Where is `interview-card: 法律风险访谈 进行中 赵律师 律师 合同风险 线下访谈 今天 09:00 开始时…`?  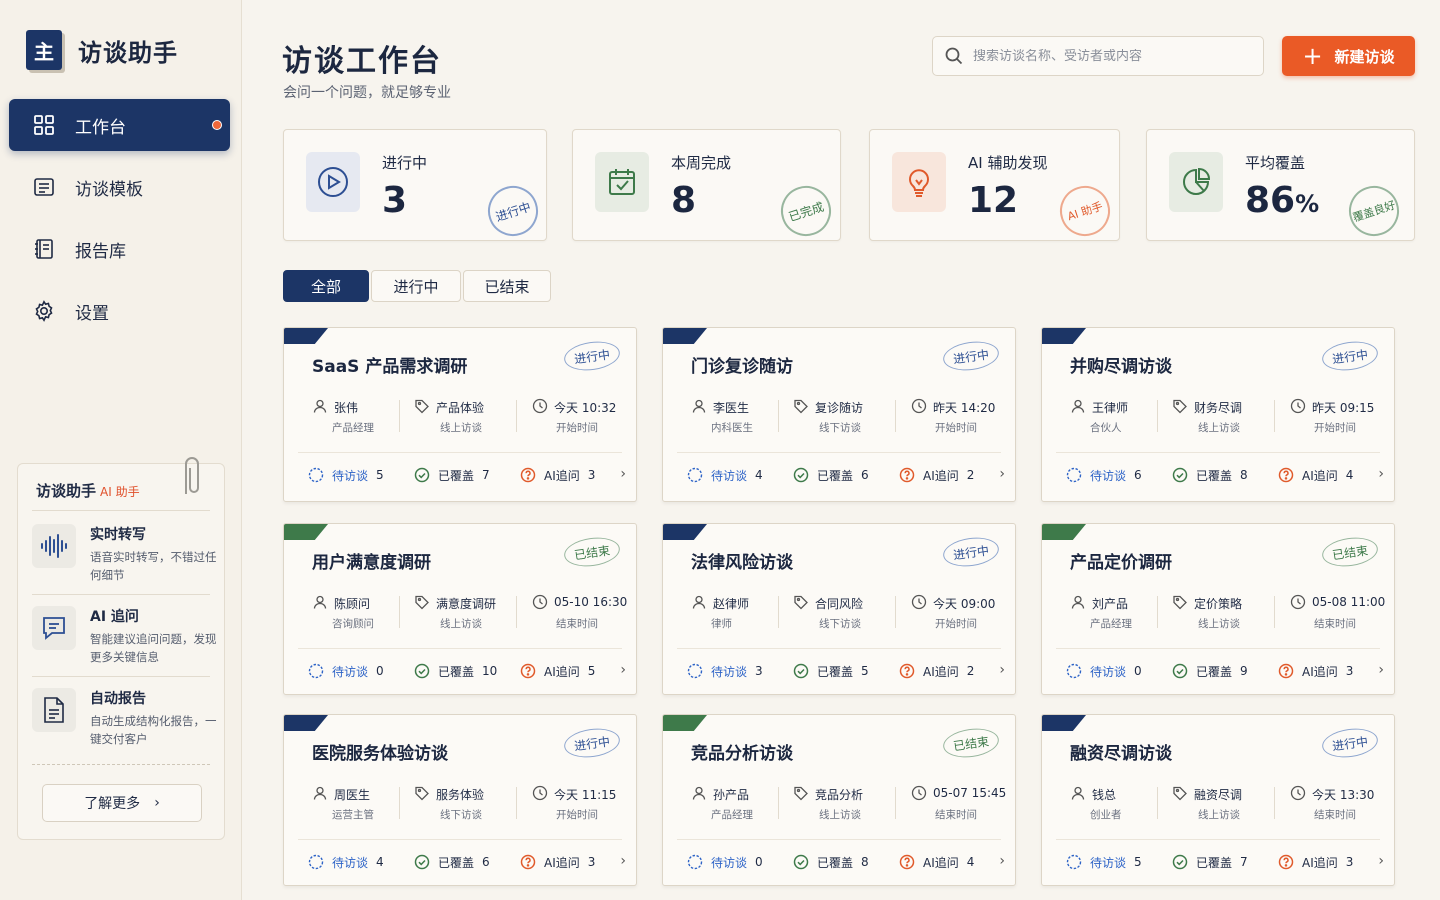
interview-card: 法律风险访谈 进行中 赵律师 律师 合同风险 线下访谈 今天 09:00 开始时… is located at coordinates (839, 609).